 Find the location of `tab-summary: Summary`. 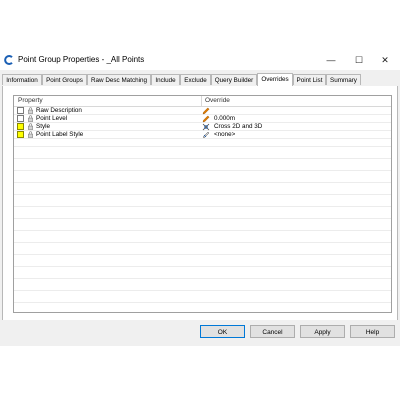

tab-summary: Summary is located at coordinates (343, 79).